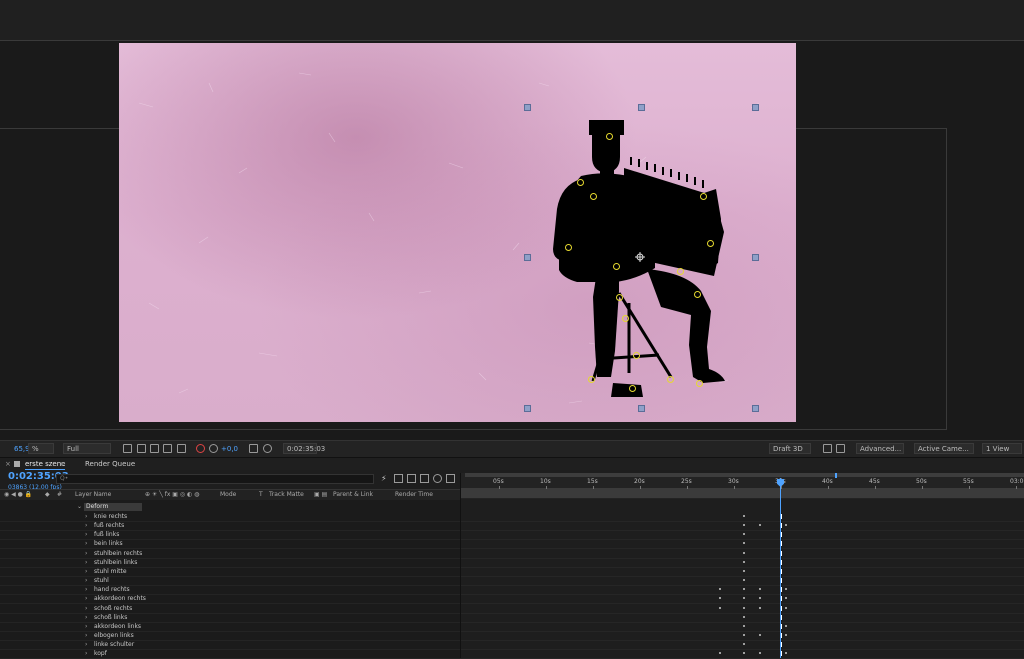 The image size is (1024, 659). Describe the element at coordinates (836, 475) in the screenshot. I see `navigator-marker` at that location.